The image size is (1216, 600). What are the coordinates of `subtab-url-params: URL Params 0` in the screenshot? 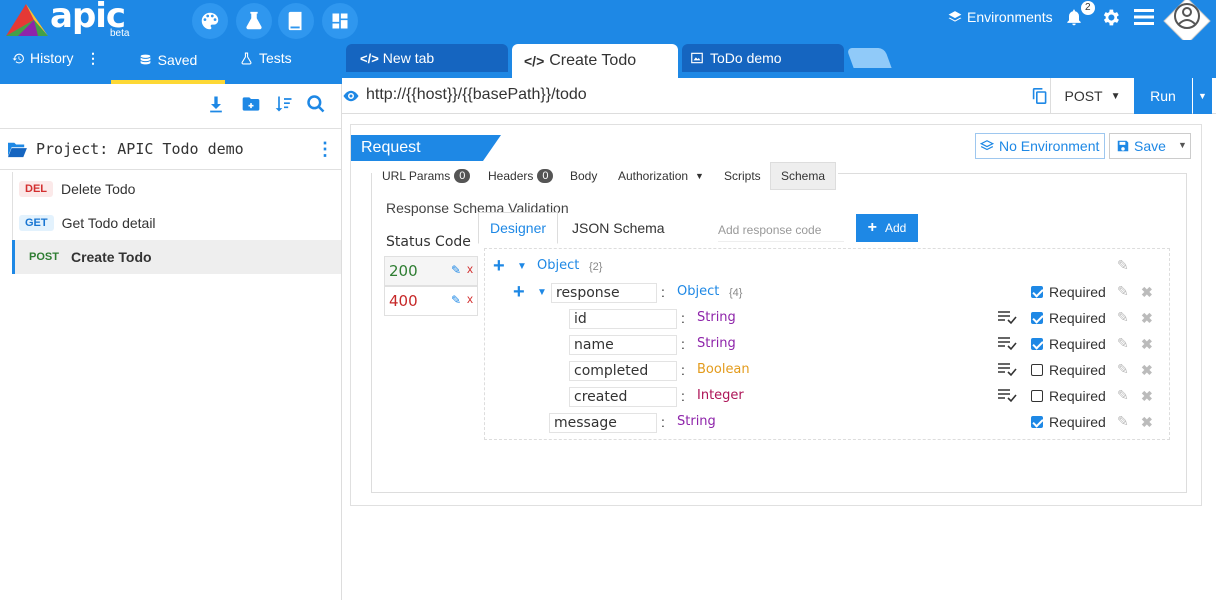 It's located at (426, 176).